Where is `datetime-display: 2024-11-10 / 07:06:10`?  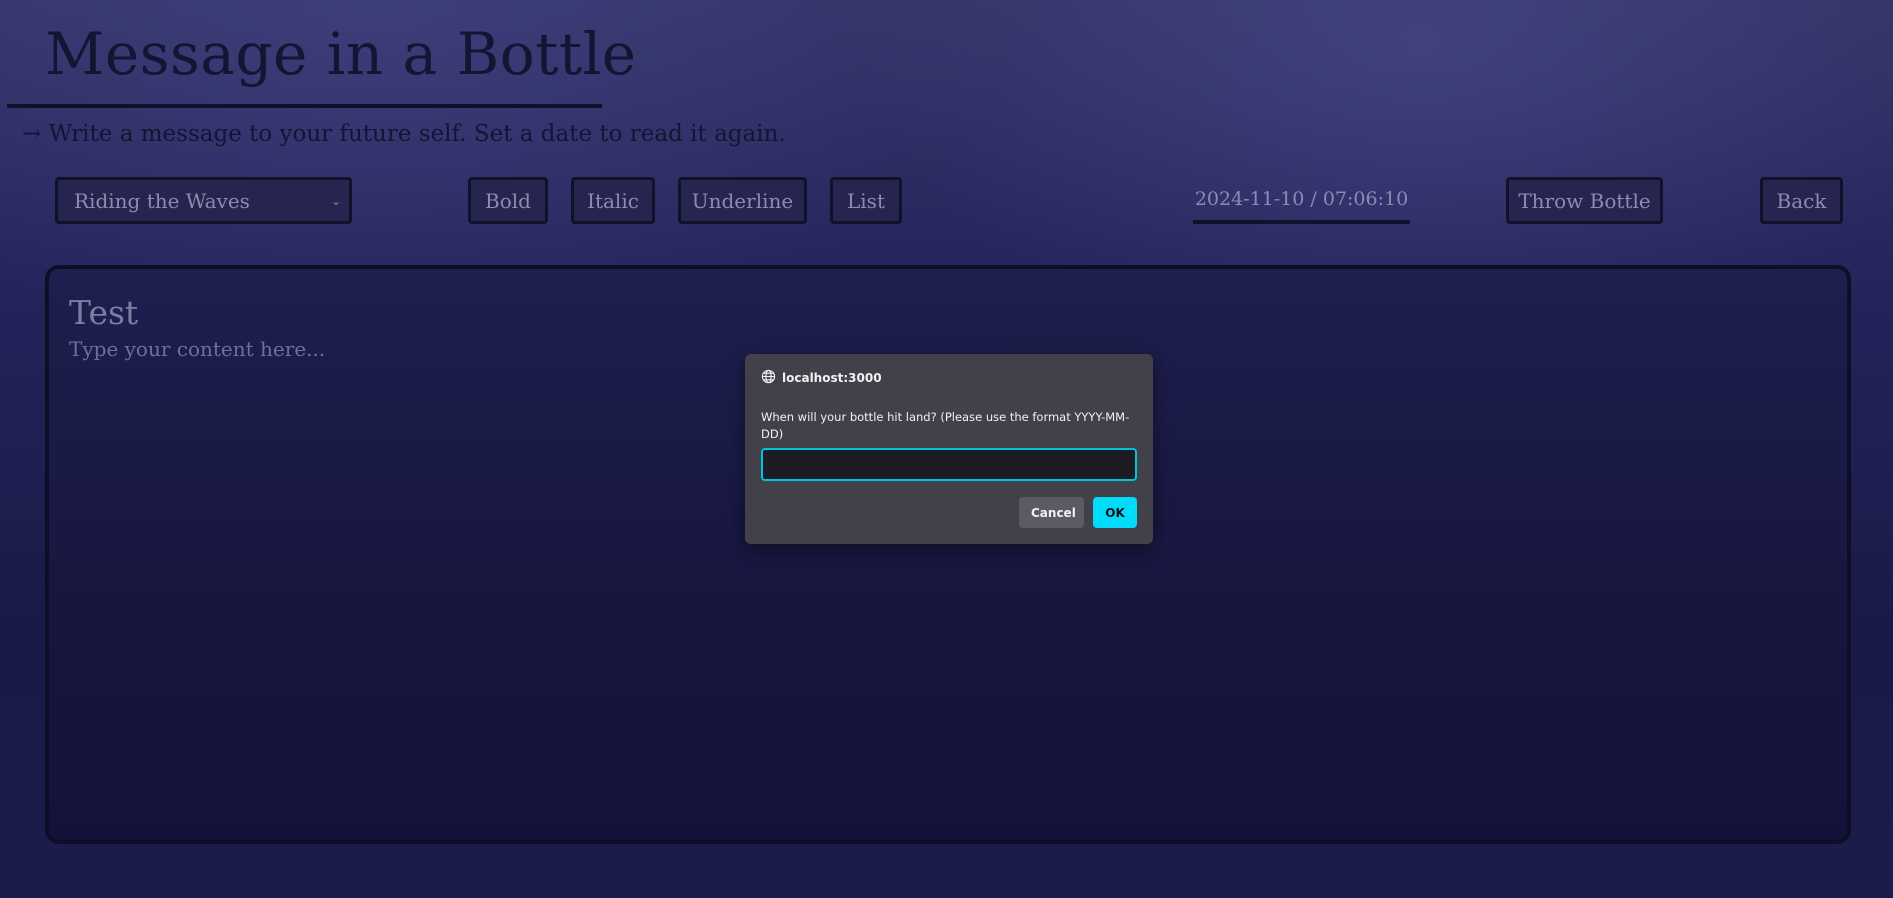
datetime-display: 2024-11-10 / 07:06:10 is located at coordinates (1301, 200).